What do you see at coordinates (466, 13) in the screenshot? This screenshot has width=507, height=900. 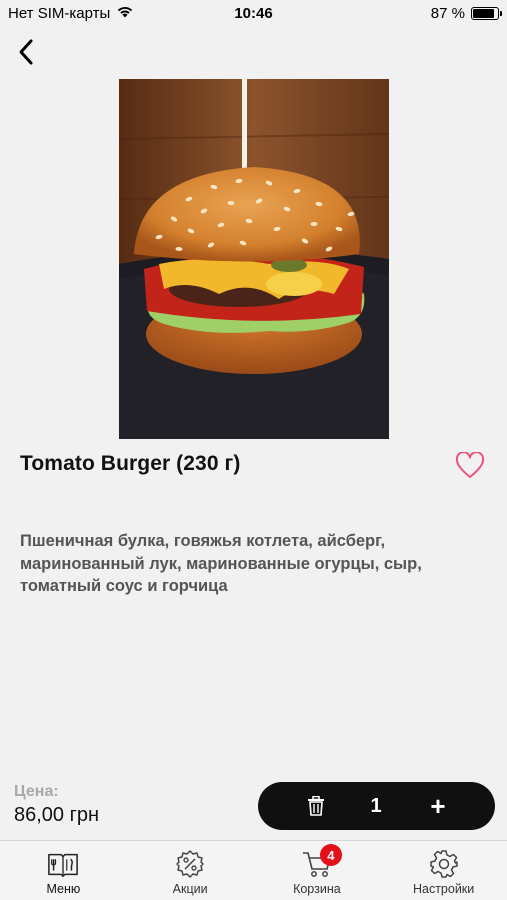 I see `status-right: 87 %` at bounding box center [466, 13].